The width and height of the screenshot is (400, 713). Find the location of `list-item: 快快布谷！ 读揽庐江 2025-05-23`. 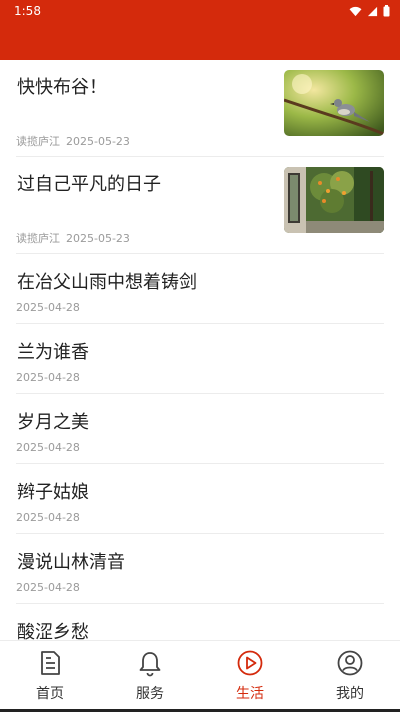

list-item: 快快布谷！ 读揽庐江 2025-05-23 is located at coordinates (200, 108).